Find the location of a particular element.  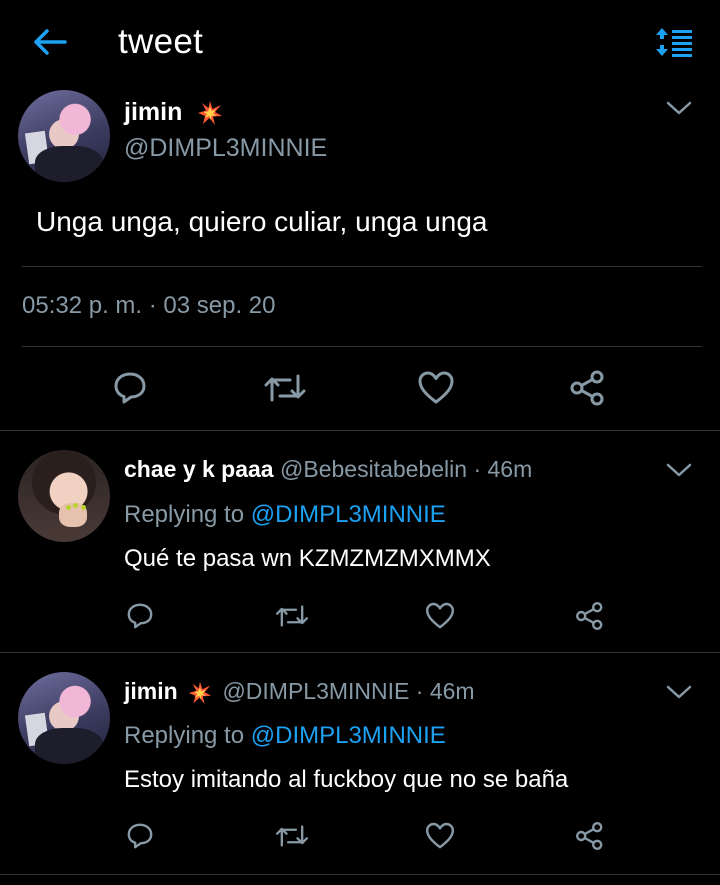

author-handle: @DIMPL3MINNIE is located at coordinates (225, 148).